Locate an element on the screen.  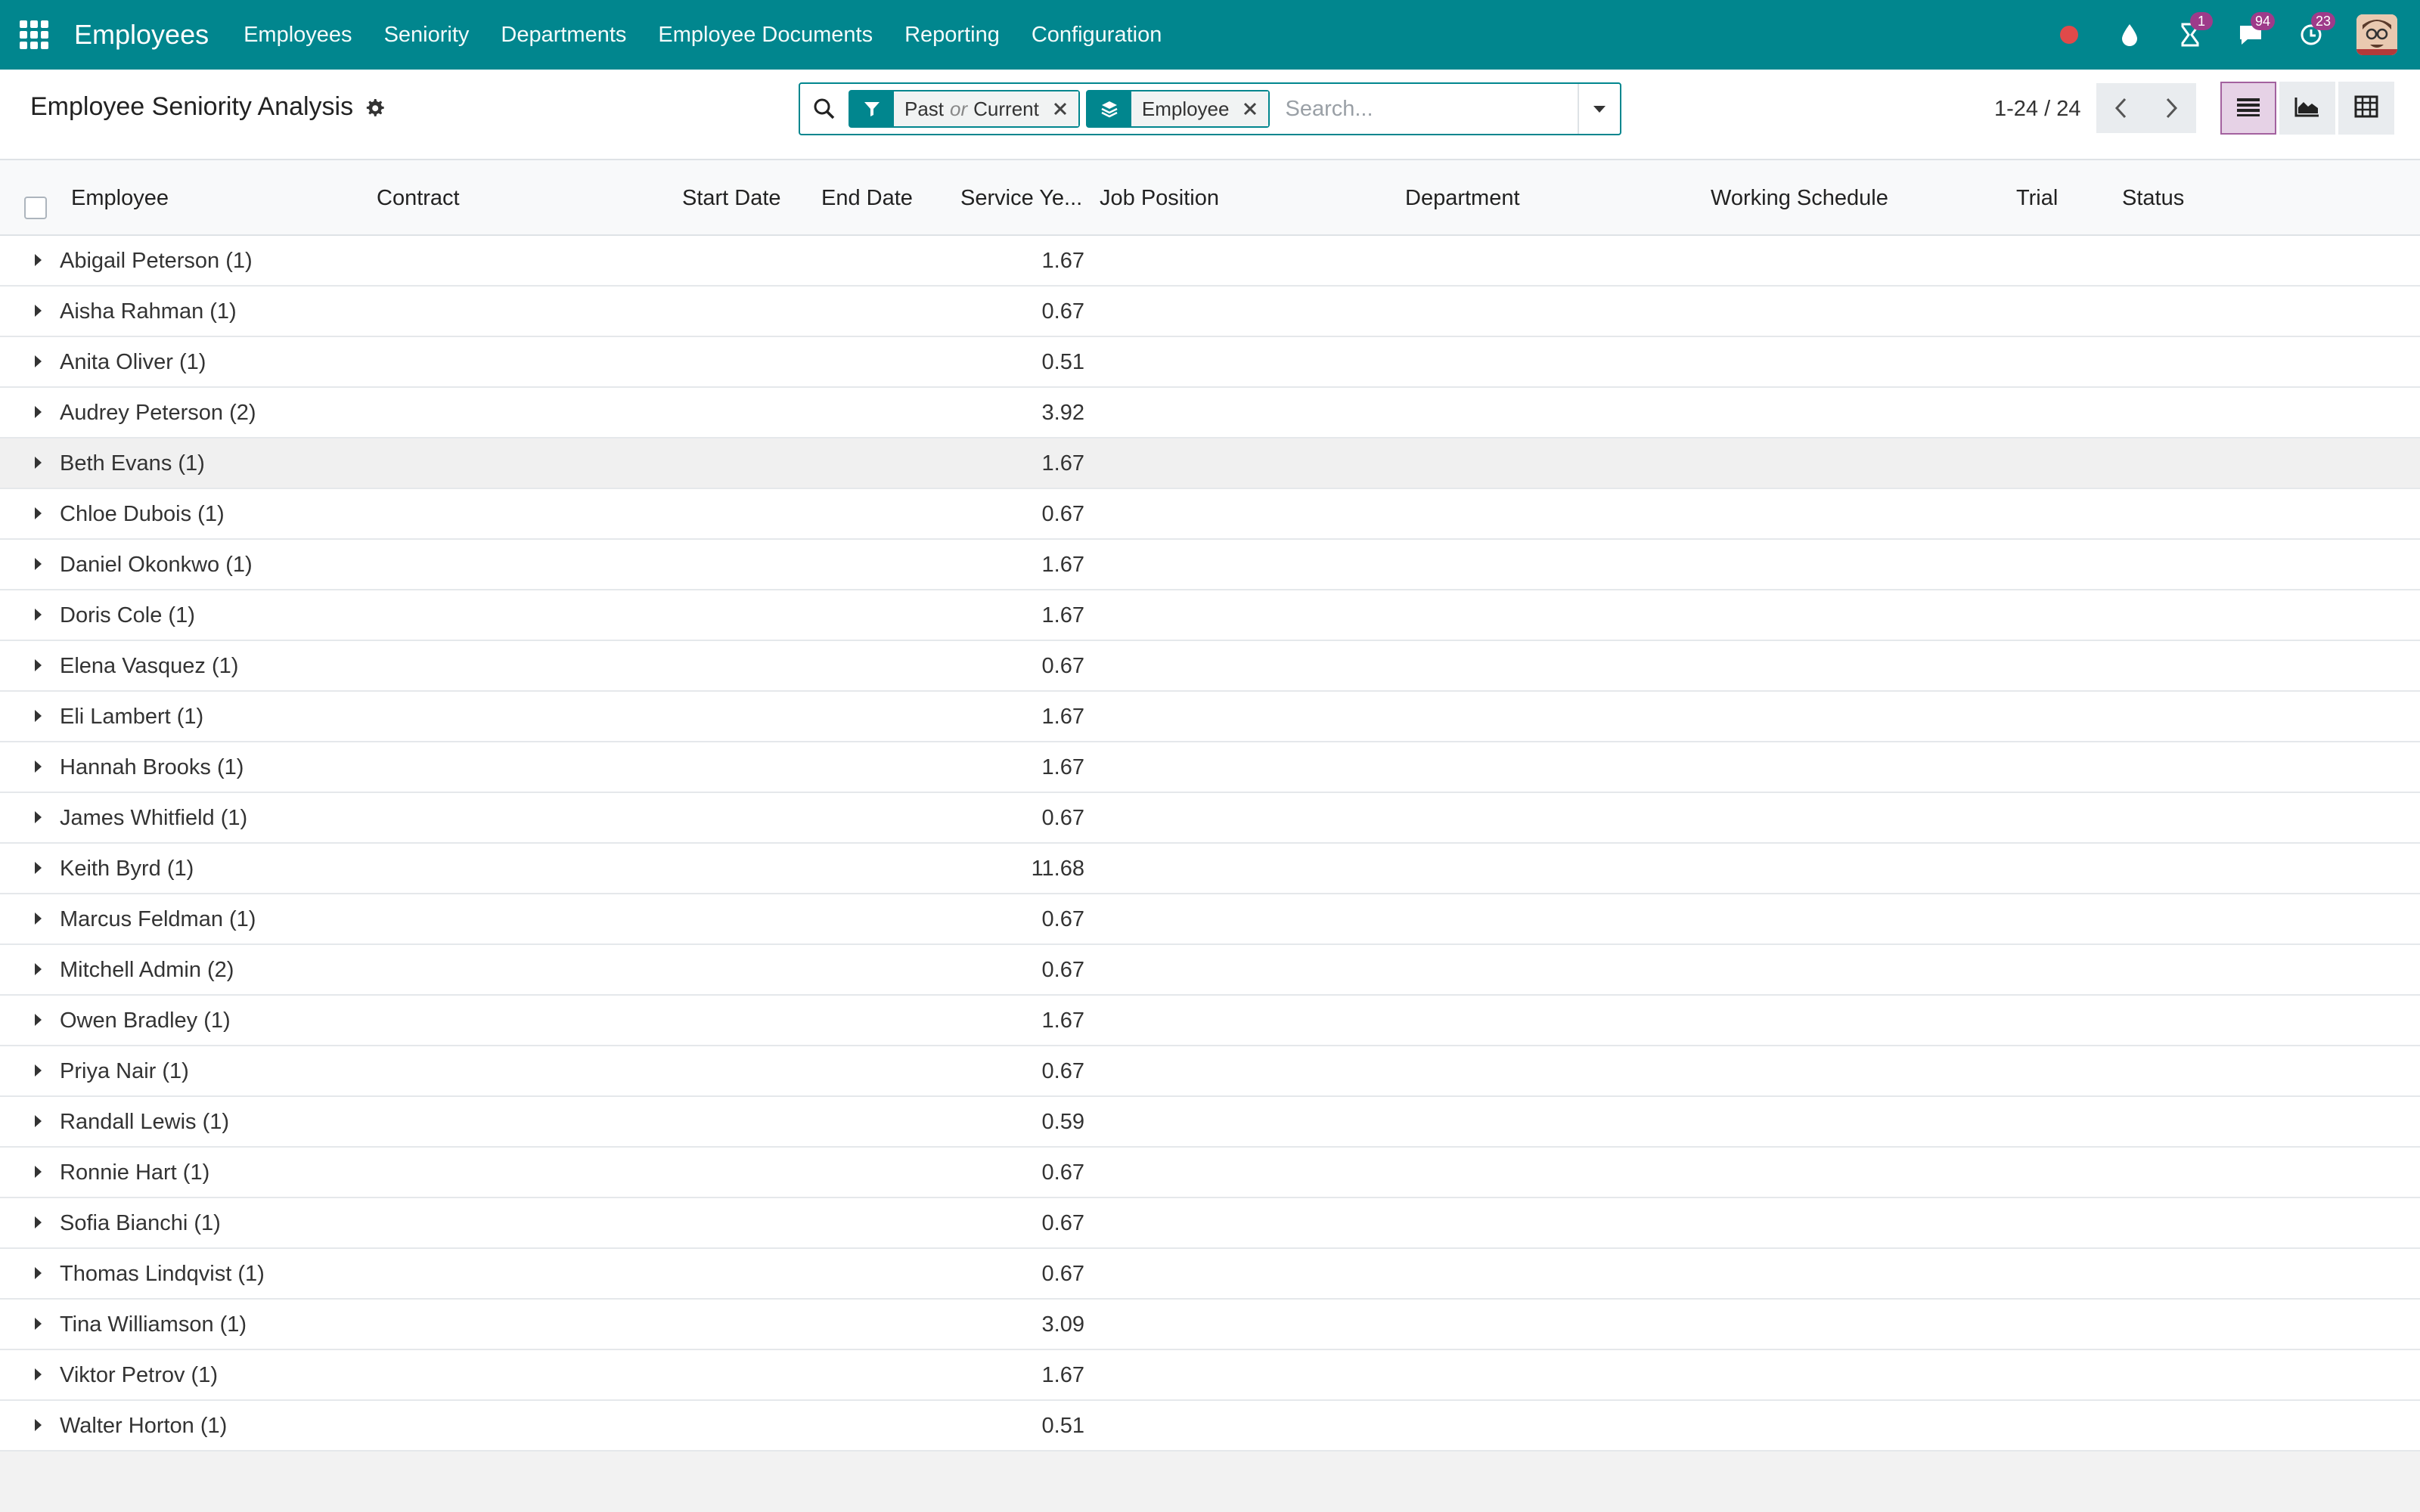
group-row: Anita Oliver (1) 0.51 is located at coordinates (1210, 363).